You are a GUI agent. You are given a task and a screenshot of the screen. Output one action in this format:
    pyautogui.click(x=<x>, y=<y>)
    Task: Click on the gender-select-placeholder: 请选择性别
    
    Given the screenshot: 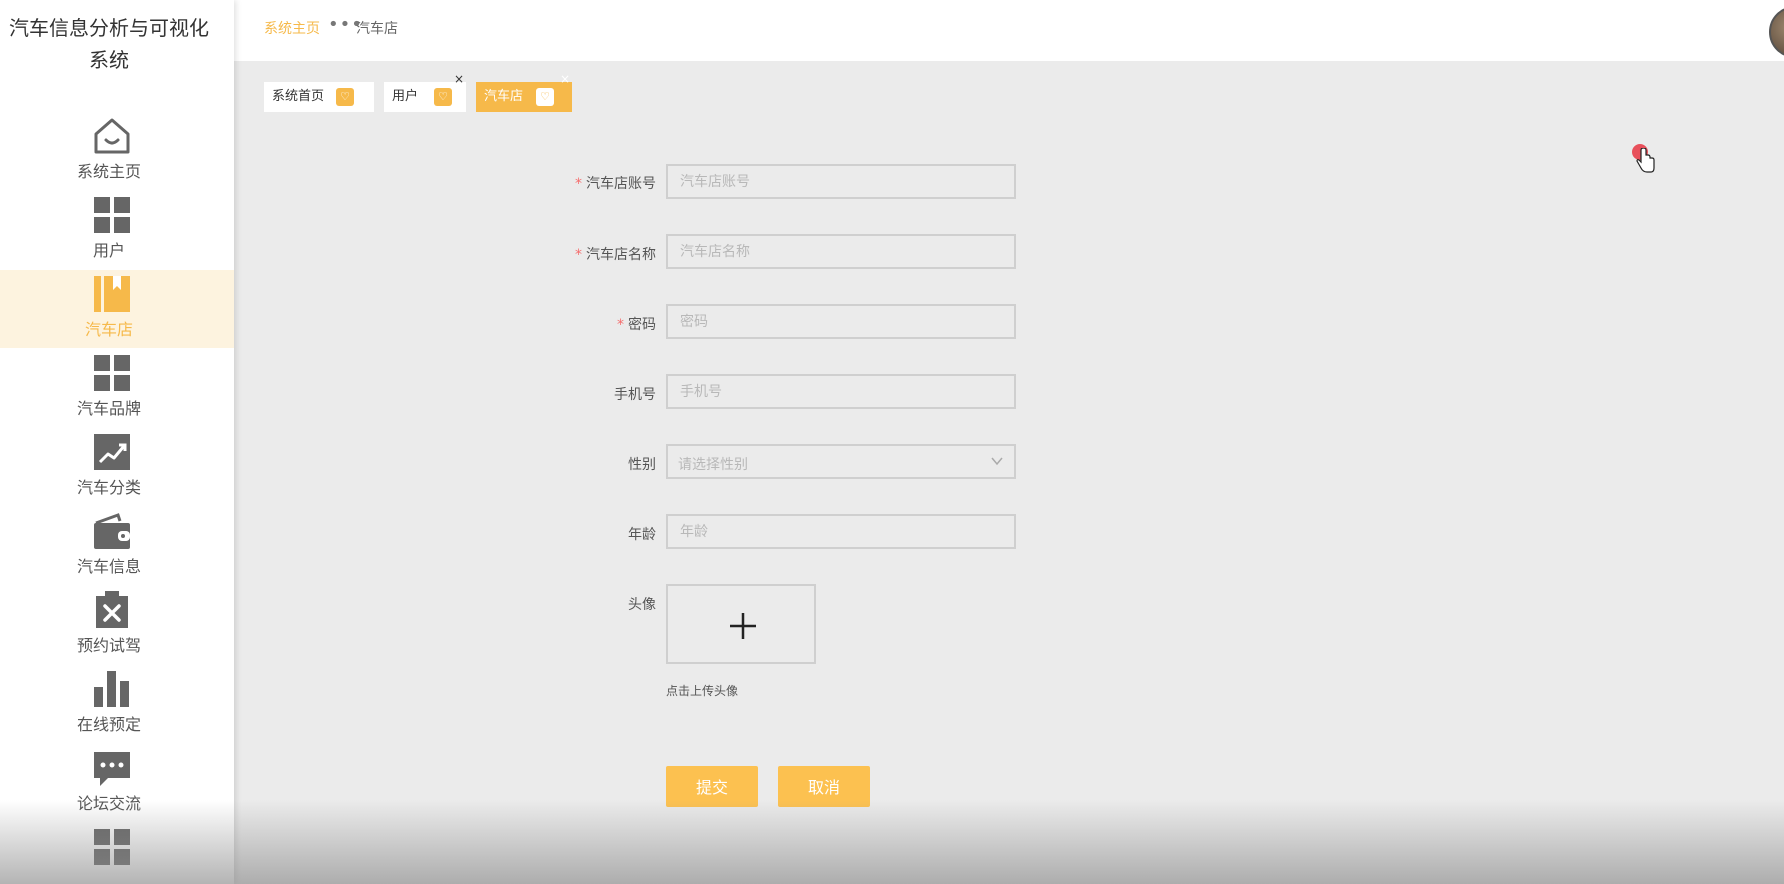 What is the action you would take?
    pyautogui.click(x=713, y=465)
    